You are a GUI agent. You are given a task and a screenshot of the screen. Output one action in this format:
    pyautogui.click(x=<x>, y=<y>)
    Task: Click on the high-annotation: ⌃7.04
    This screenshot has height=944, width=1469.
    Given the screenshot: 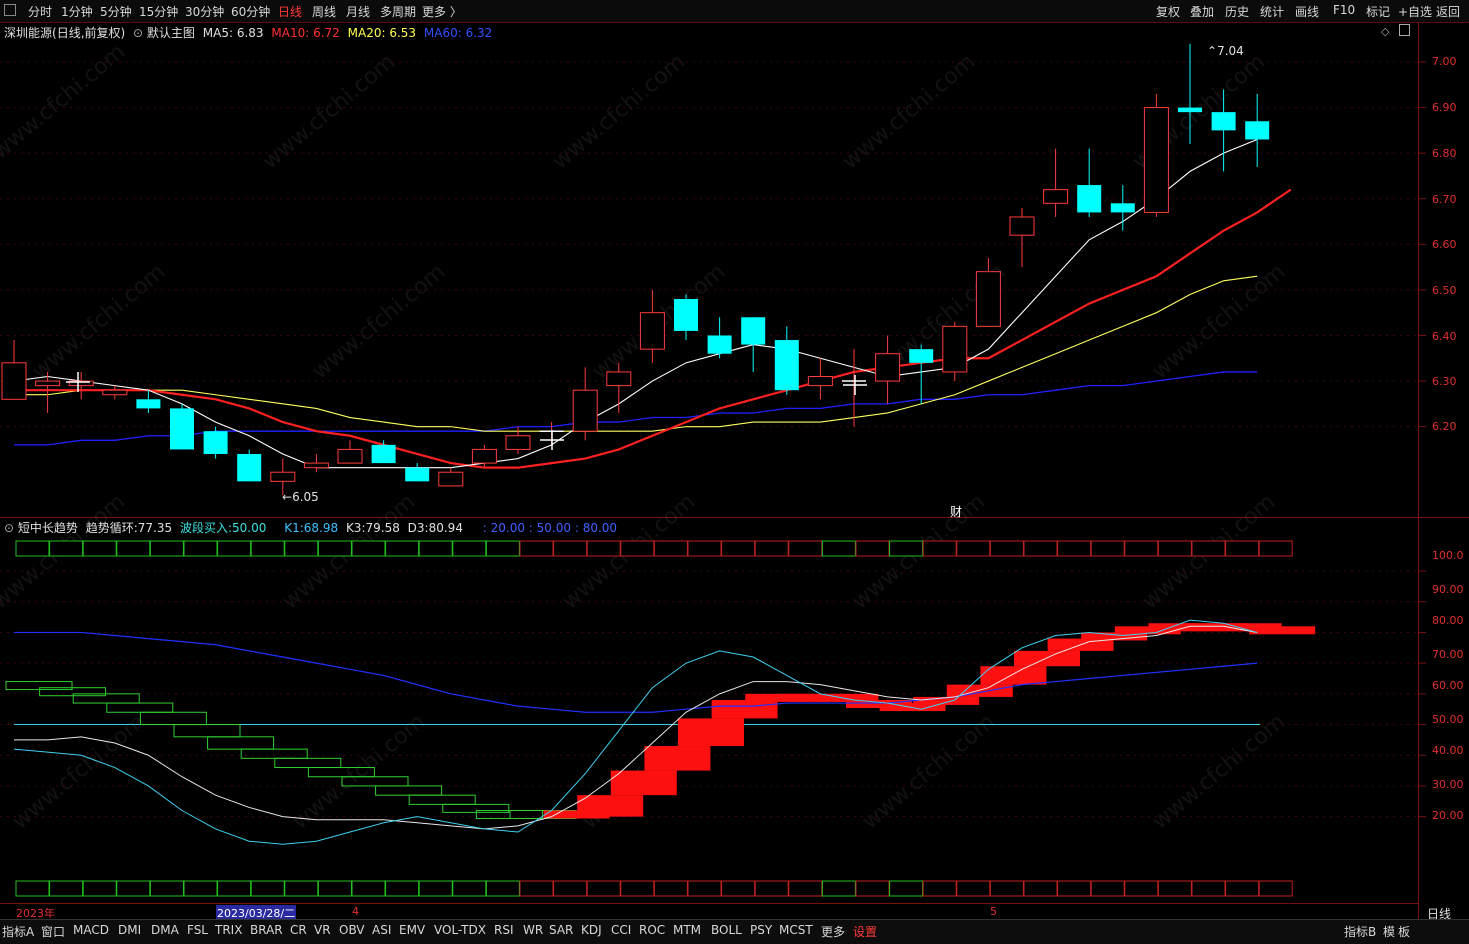 What is the action you would take?
    pyautogui.click(x=1225, y=51)
    